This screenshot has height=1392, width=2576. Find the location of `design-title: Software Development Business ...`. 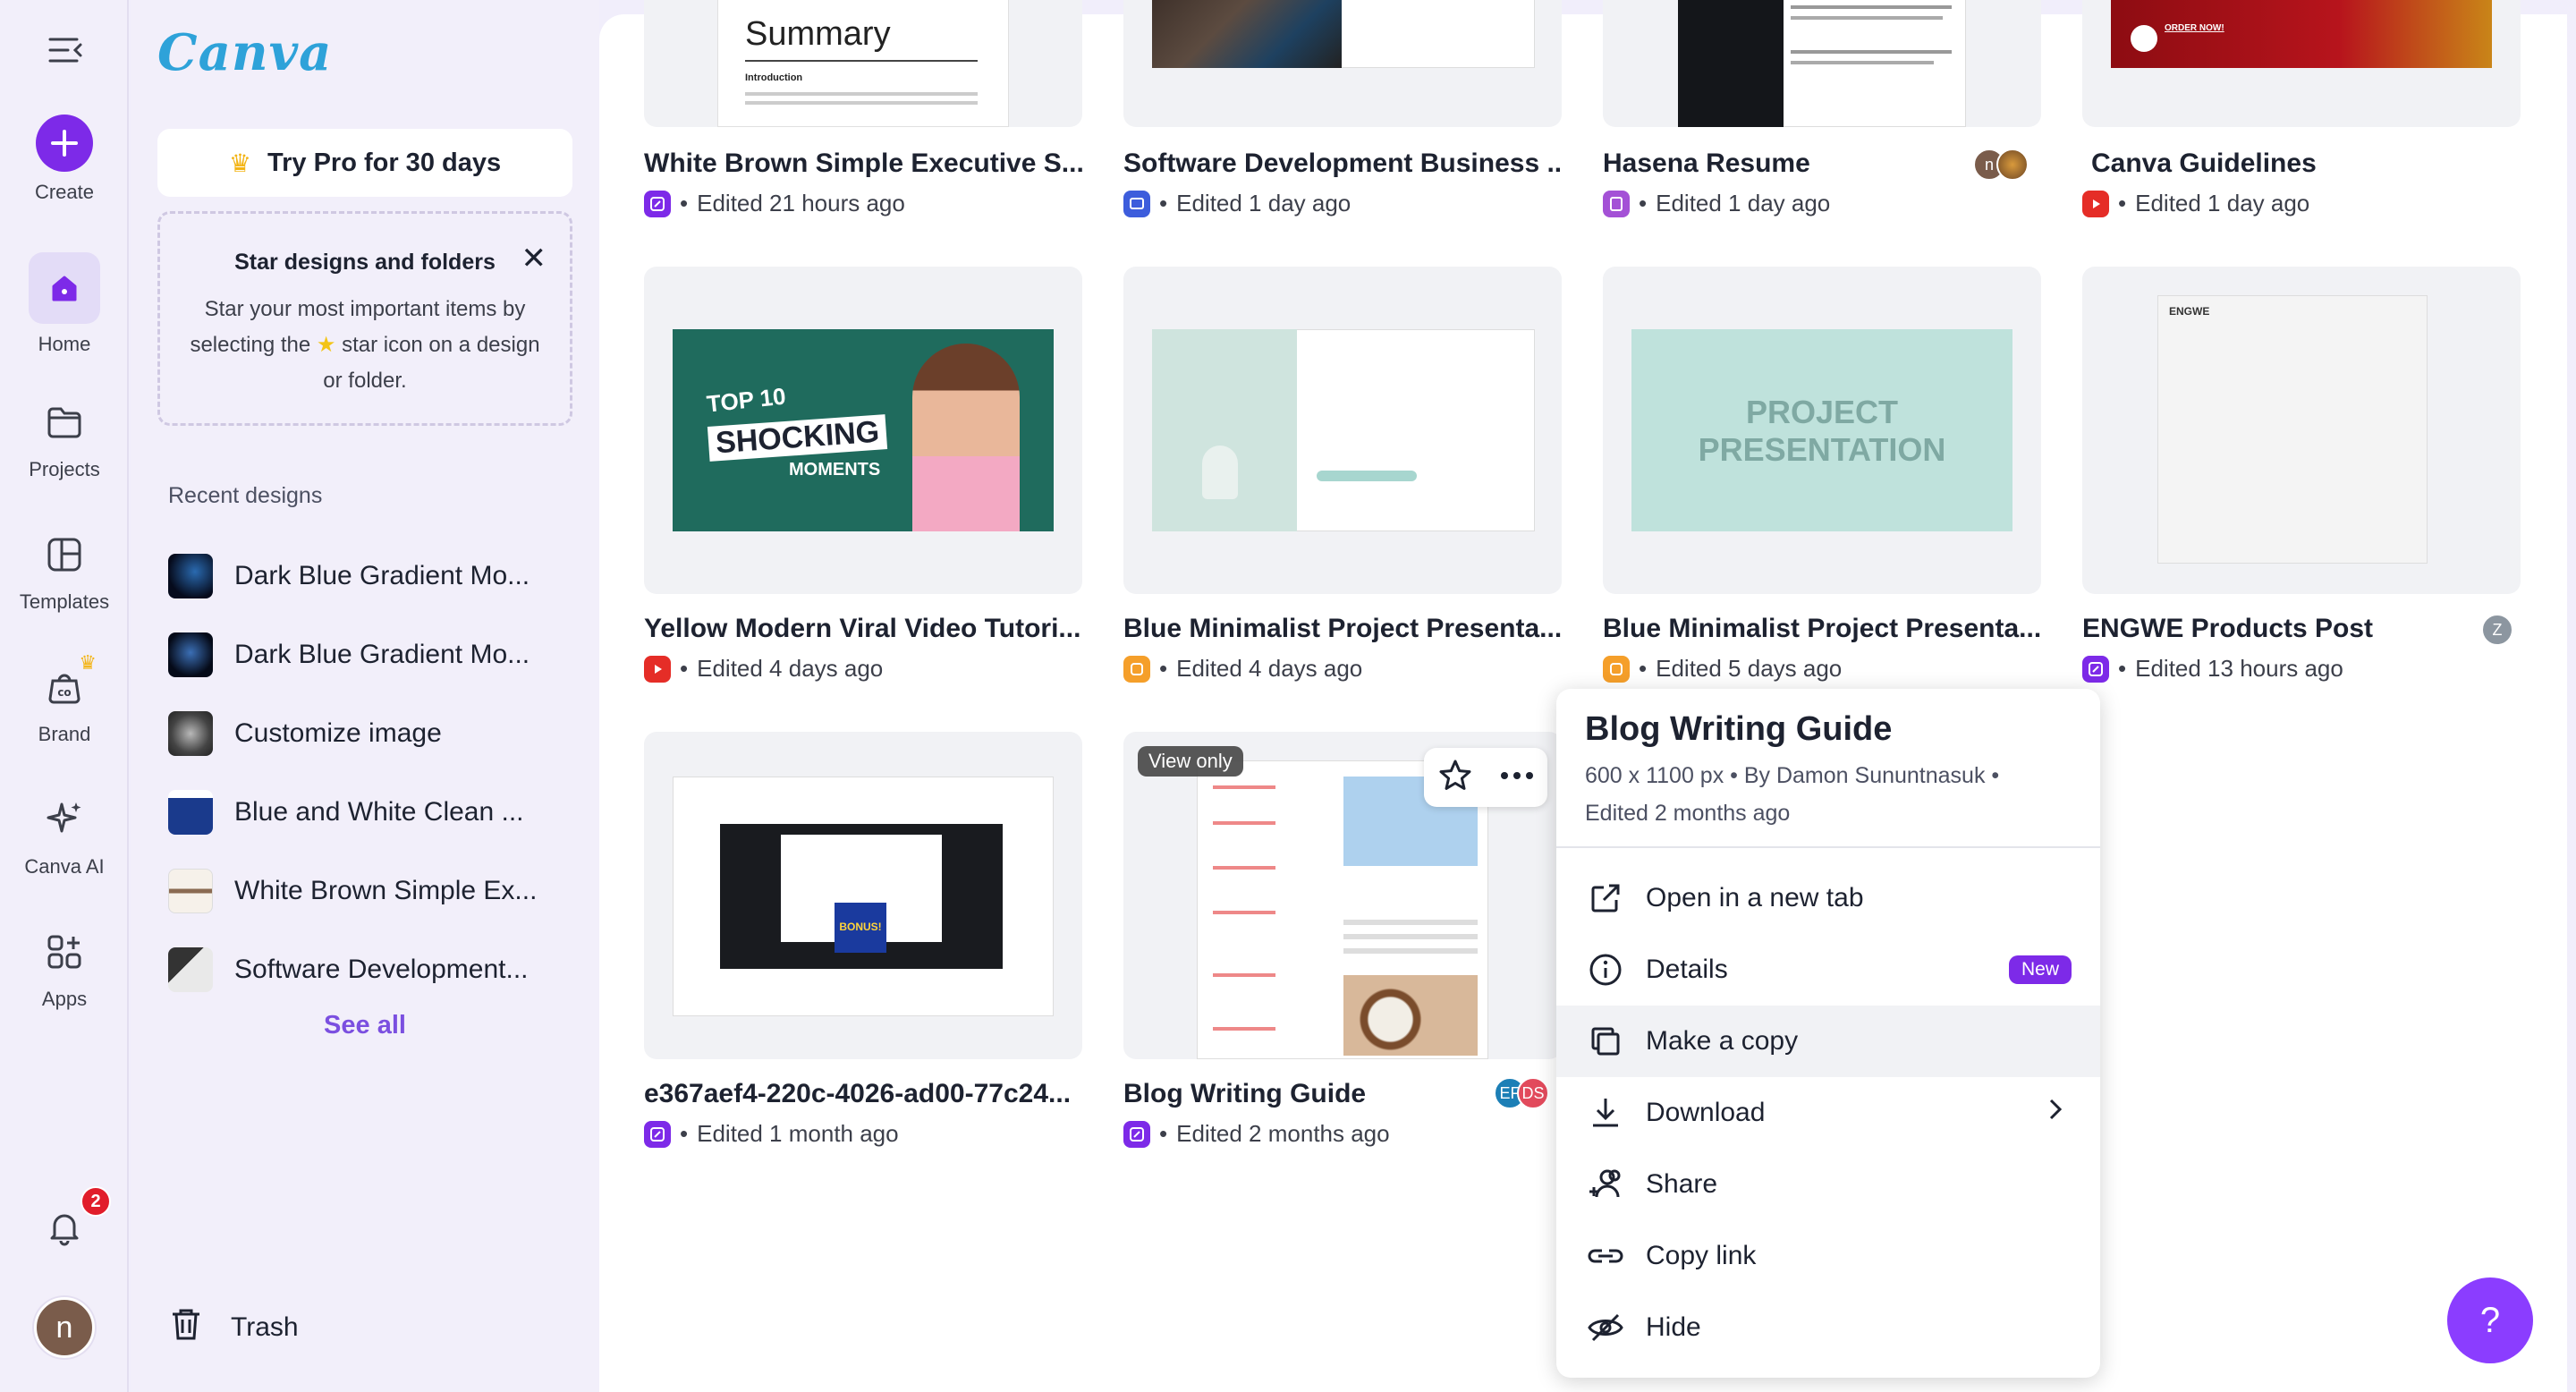

design-title: Software Development Business ... is located at coordinates (1342, 164).